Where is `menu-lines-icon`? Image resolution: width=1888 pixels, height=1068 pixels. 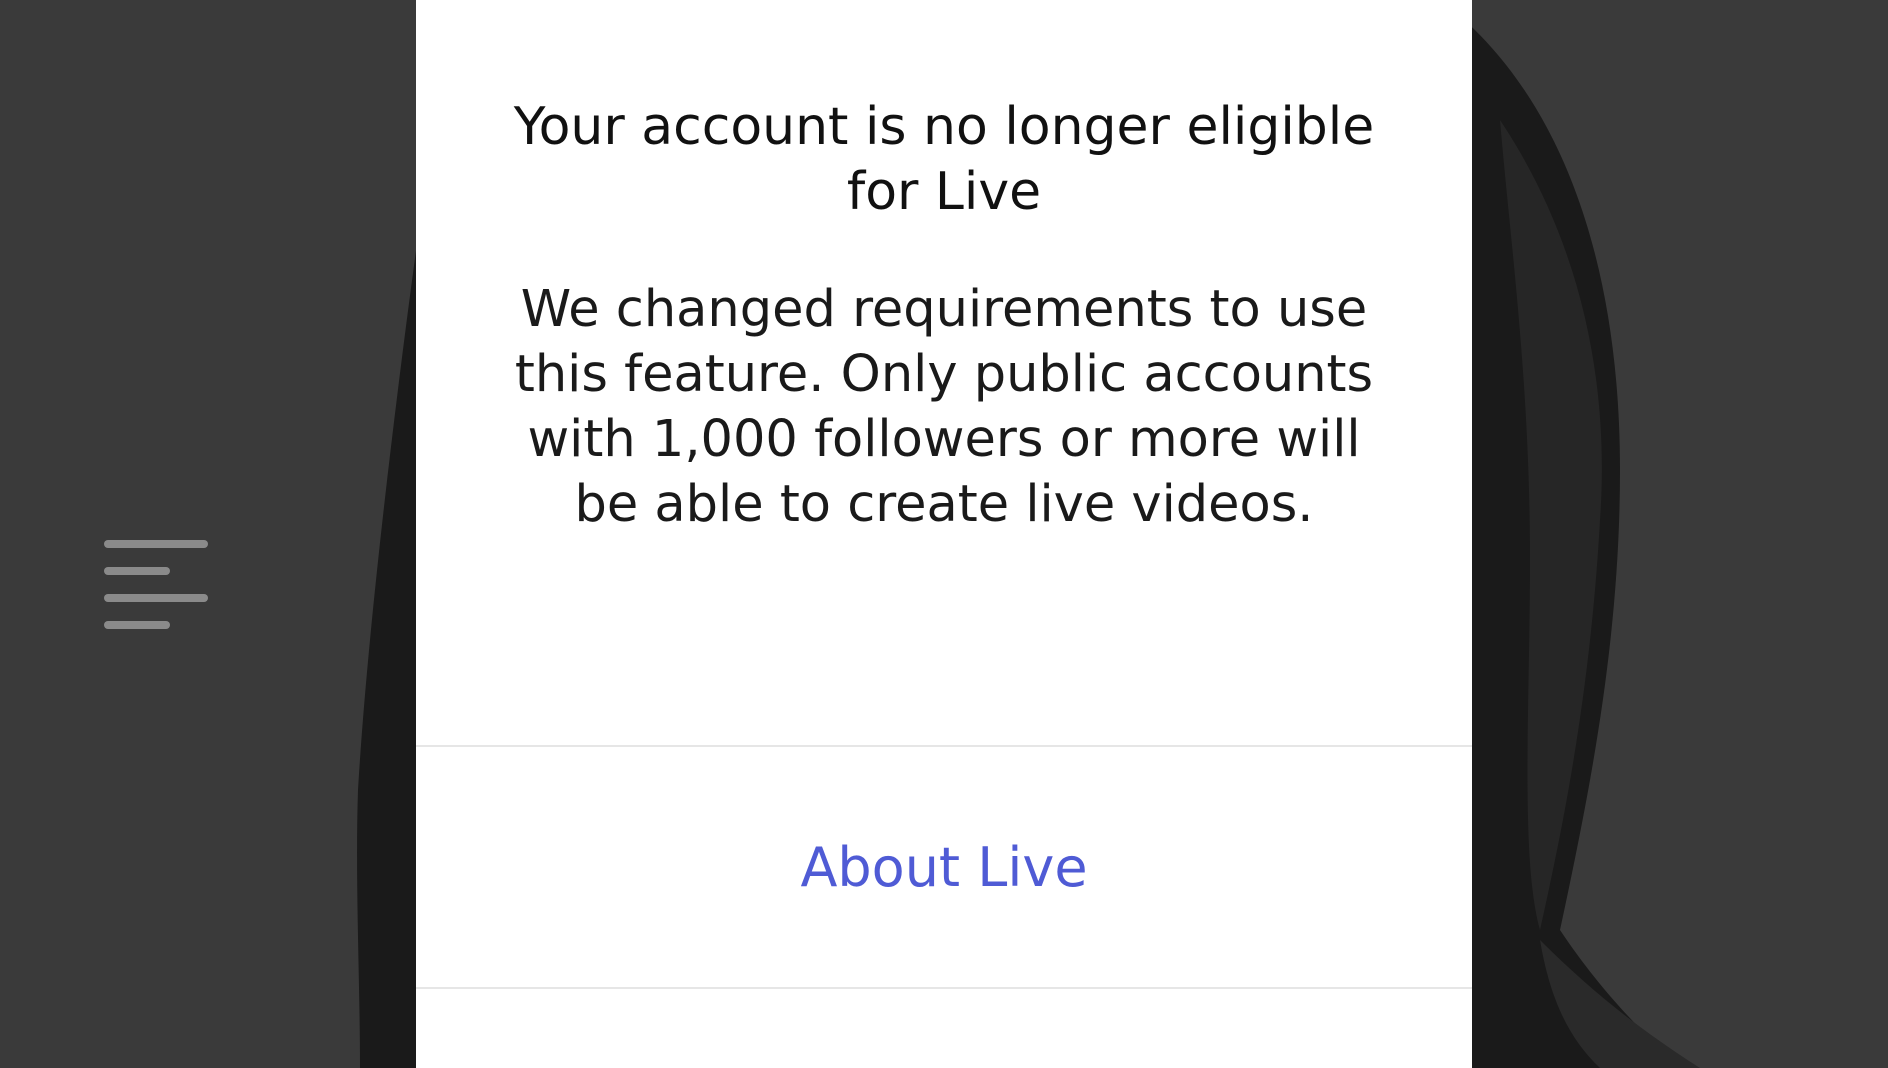 menu-lines-icon is located at coordinates (157, 584).